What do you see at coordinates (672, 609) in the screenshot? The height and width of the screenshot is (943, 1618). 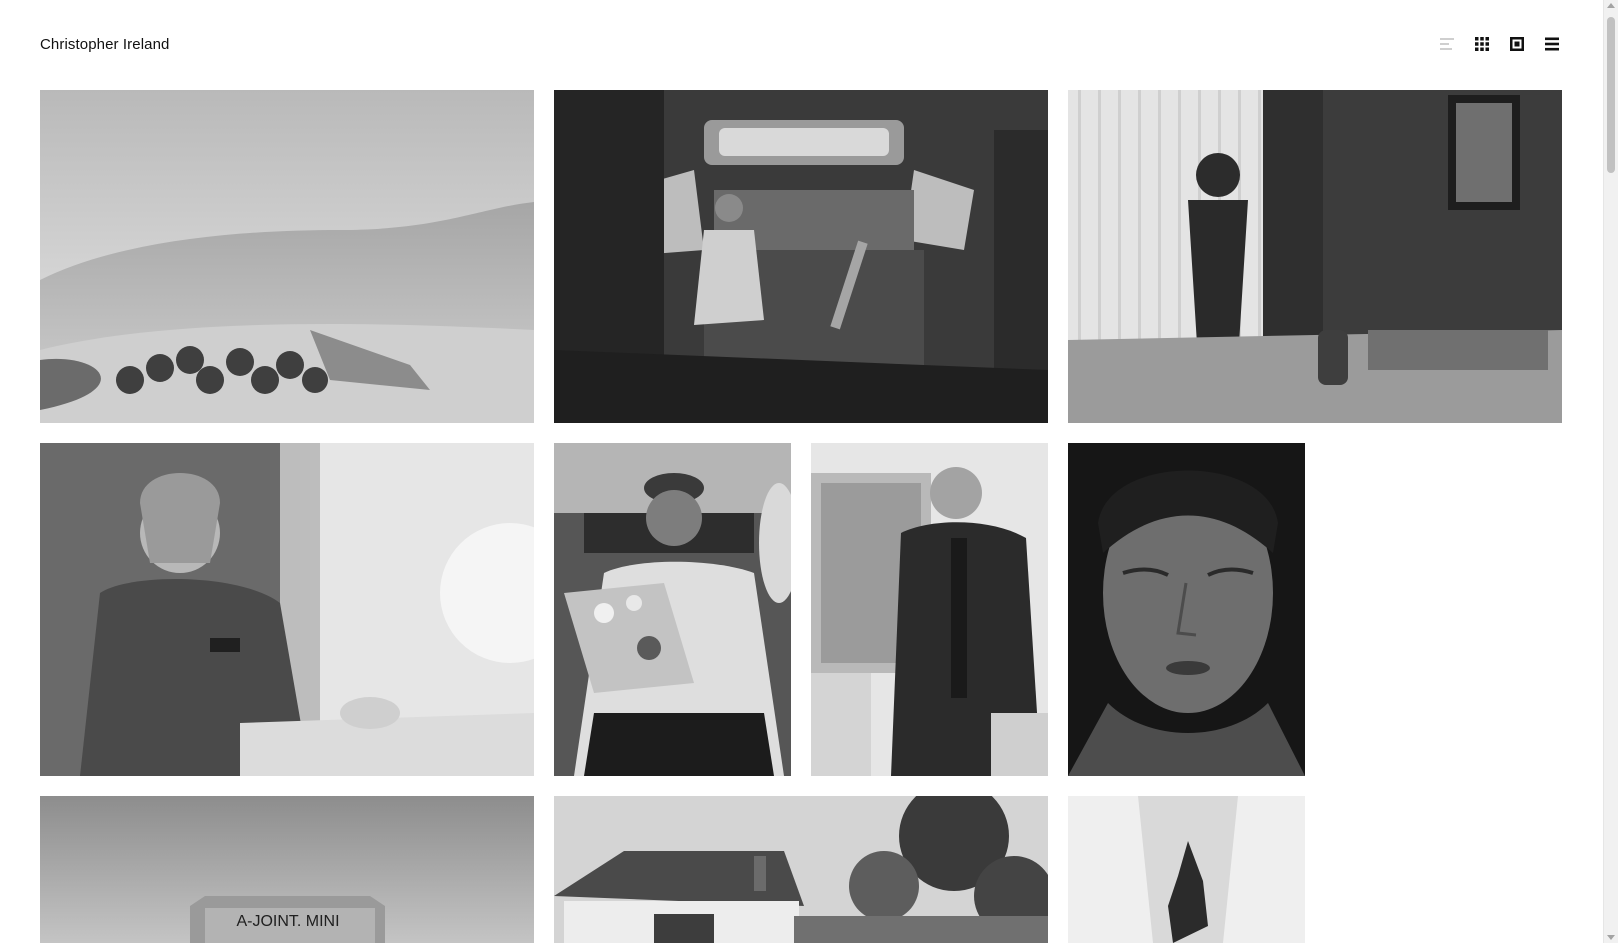 I see `photo-man-with-flowers` at bounding box center [672, 609].